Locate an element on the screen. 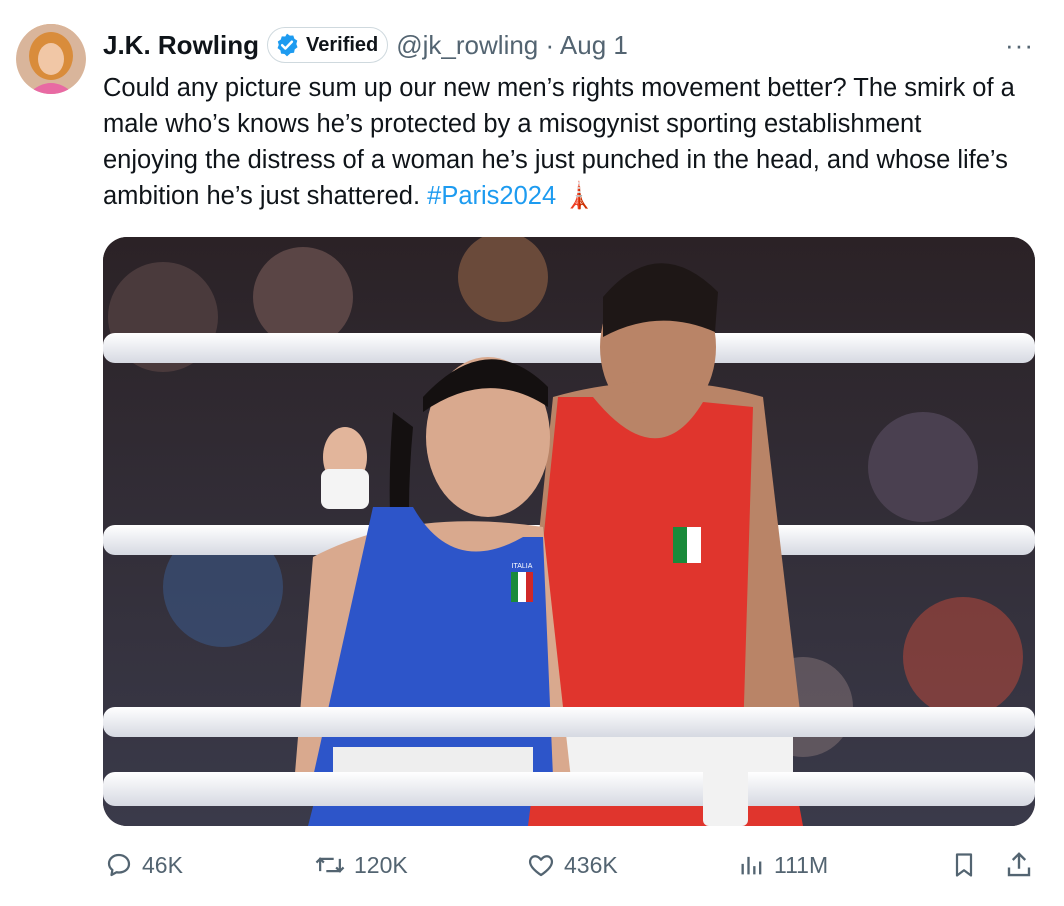 This screenshot has width=1064, height=906. share-button is located at coordinates (1023, 865).